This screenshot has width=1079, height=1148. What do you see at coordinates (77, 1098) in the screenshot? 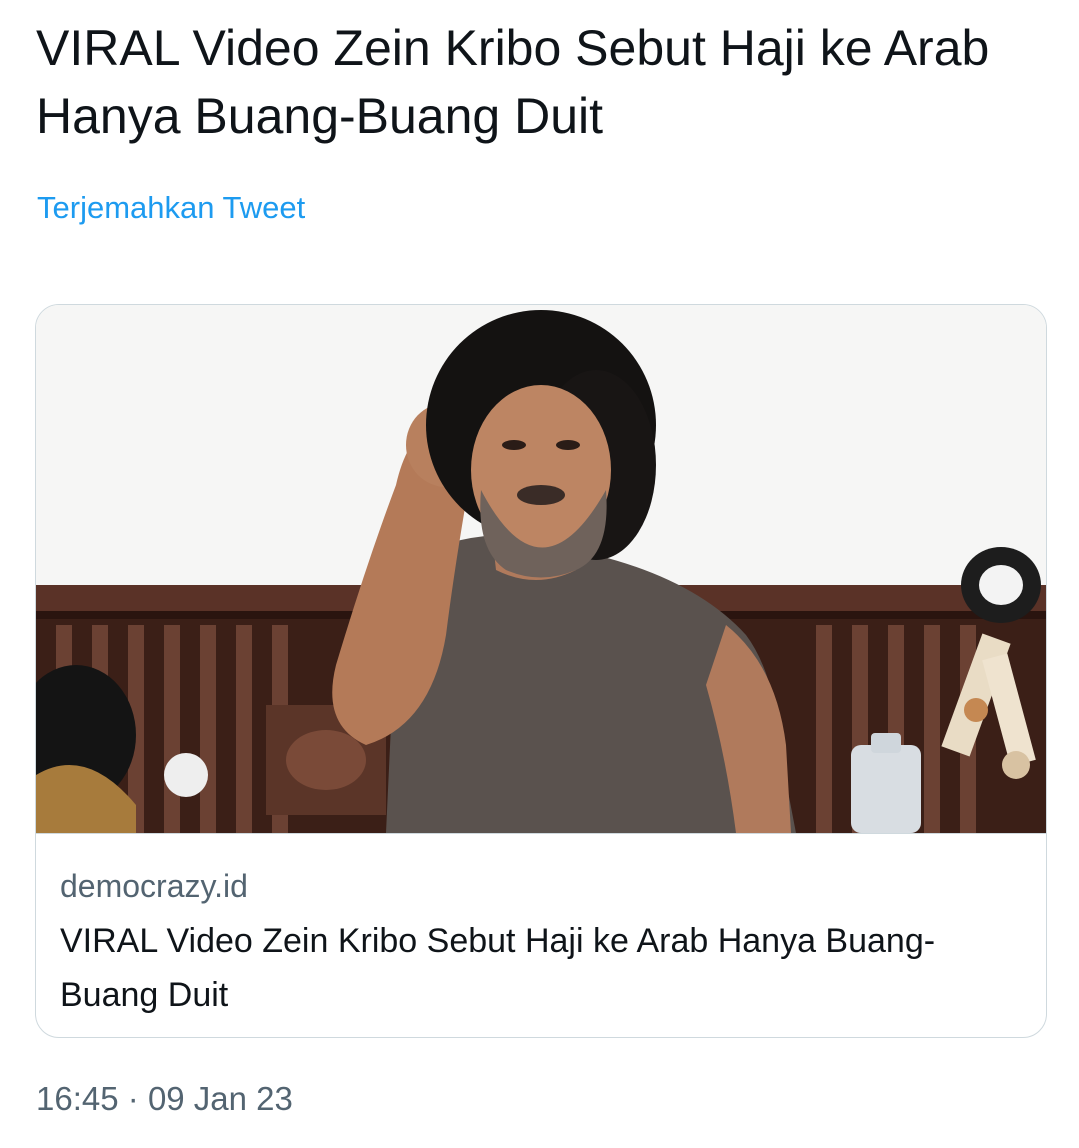
I see `tweet-time: 16:45` at bounding box center [77, 1098].